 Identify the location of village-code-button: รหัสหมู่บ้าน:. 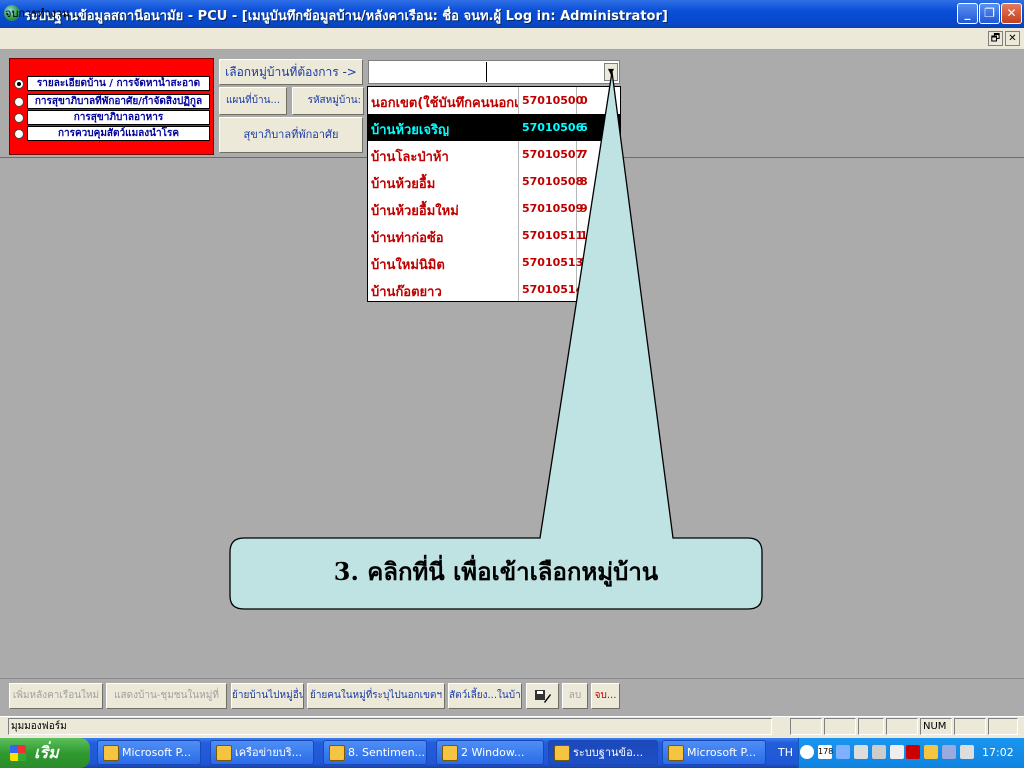
(328, 101).